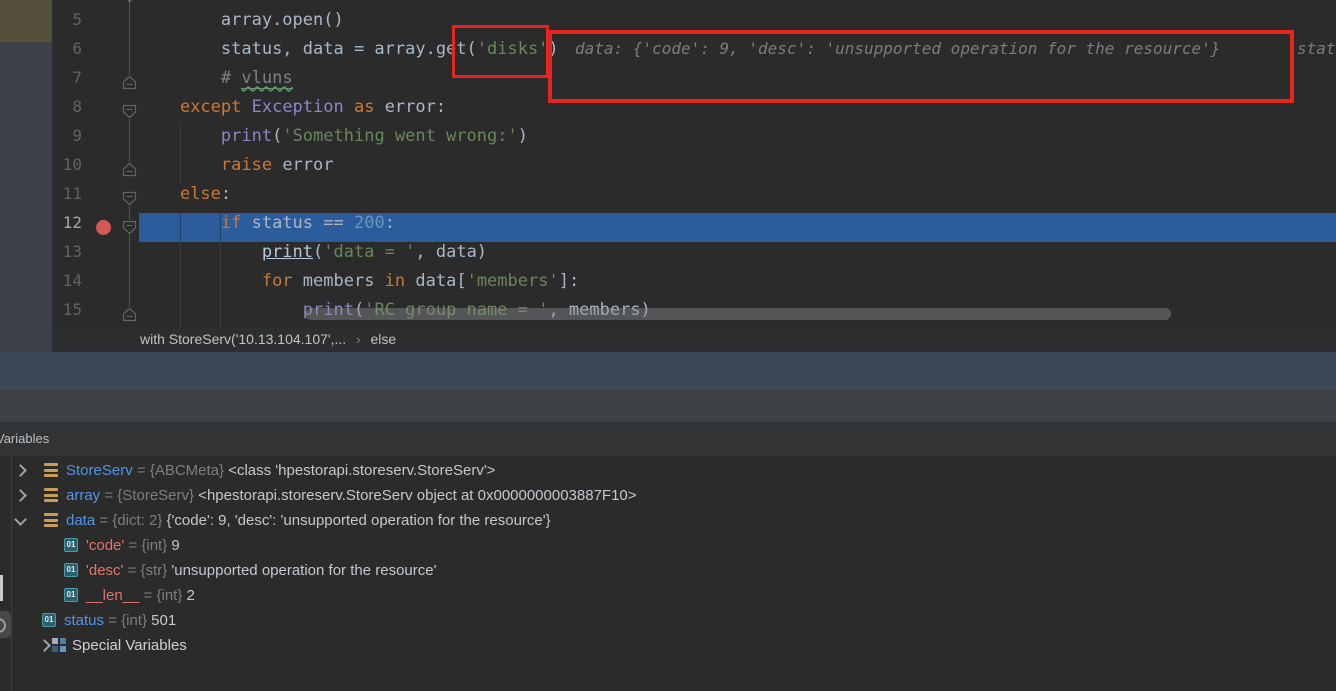  Describe the element at coordinates (51, 470) in the screenshot. I see `object-icon` at that location.